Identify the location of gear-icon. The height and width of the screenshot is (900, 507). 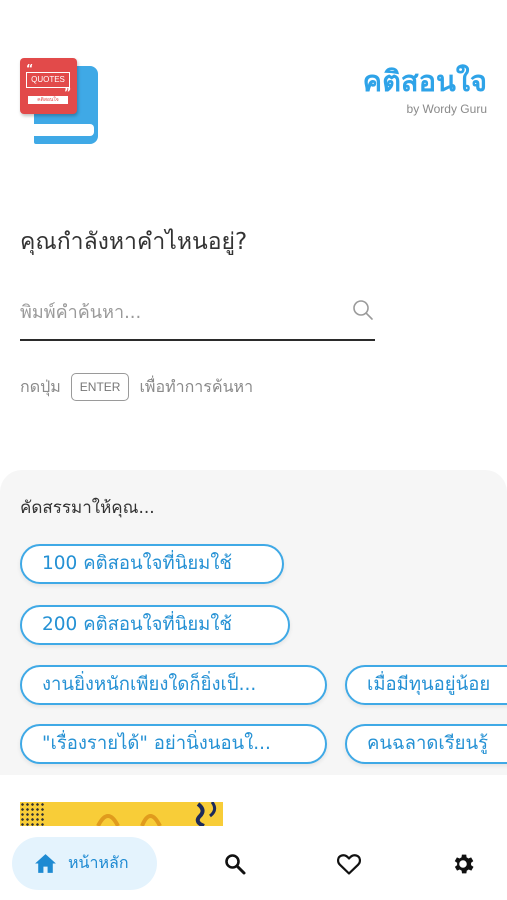
(464, 864).